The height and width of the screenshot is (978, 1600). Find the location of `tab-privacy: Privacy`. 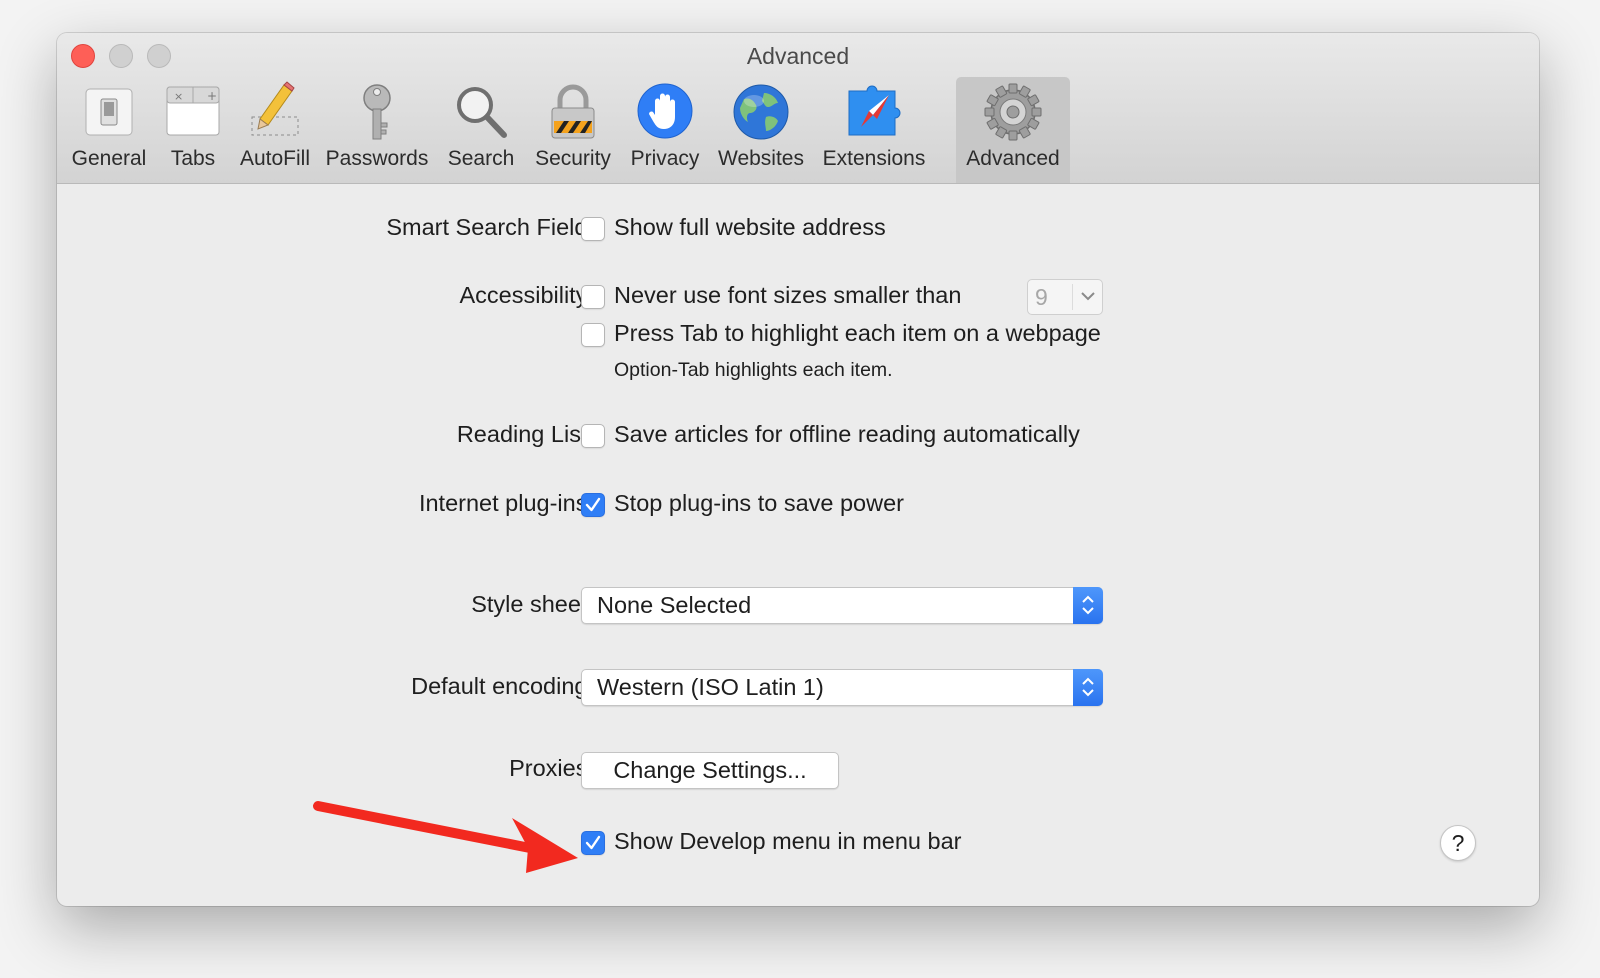

tab-privacy: Privacy is located at coordinates (665, 130).